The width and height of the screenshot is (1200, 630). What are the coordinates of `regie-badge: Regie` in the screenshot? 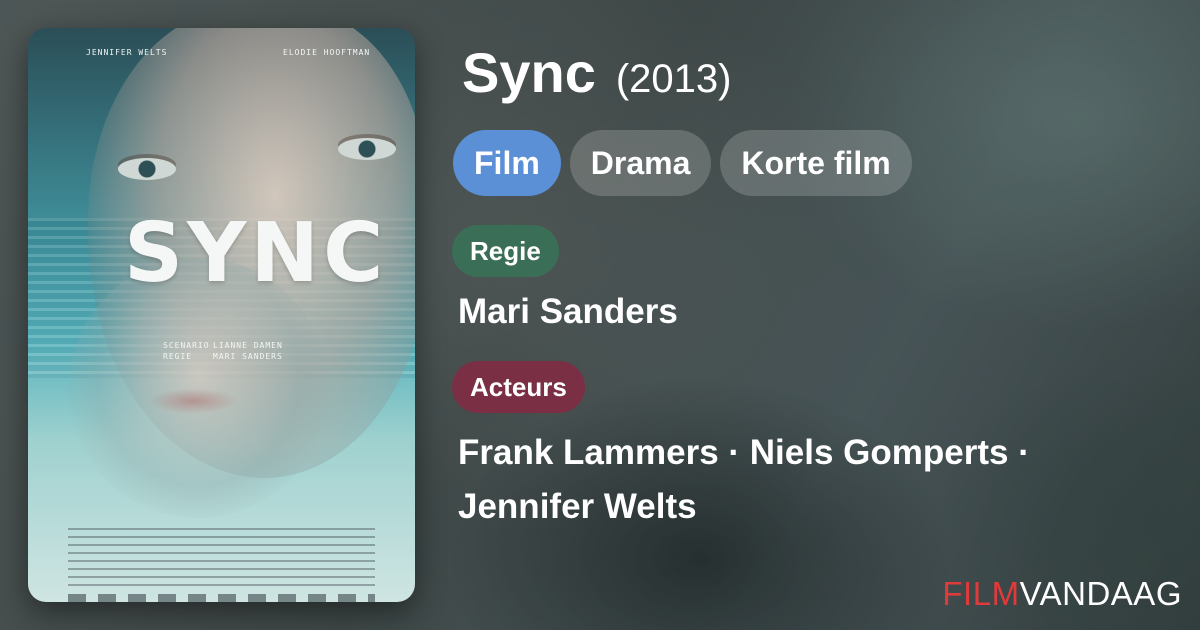 It's located at (505, 251).